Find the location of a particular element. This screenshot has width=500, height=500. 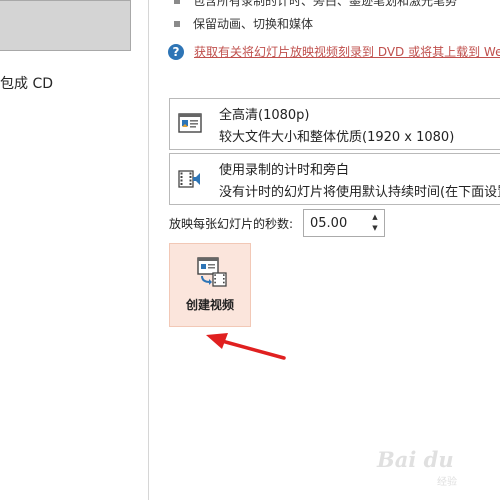

left-nav-selected-item is located at coordinates (65, 25).